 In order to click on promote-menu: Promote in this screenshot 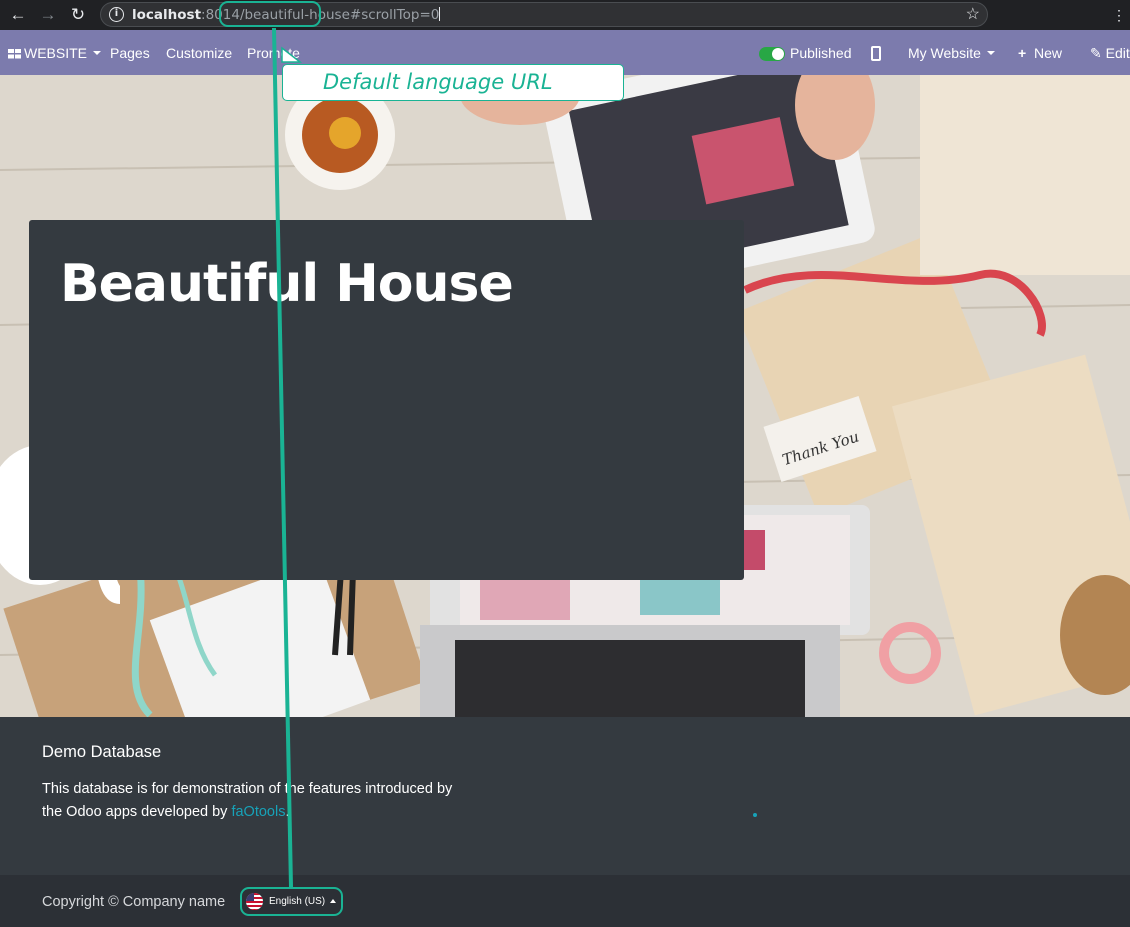, I will do `click(273, 53)`.